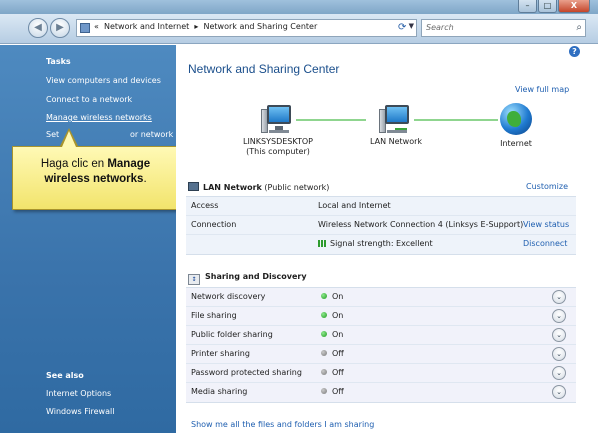 This screenshot has width=598, height=433. I want to click on table-row: Public folder sharing On ⌄, so click(381, 335).